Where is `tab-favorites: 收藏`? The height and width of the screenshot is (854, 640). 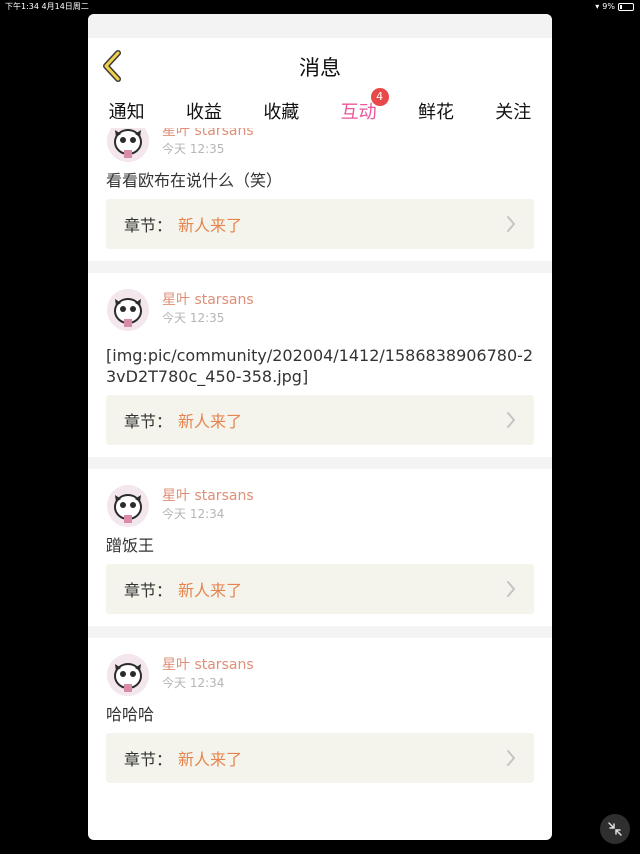 tab-favorites: 收藏 is located at coordinates (281, 109).